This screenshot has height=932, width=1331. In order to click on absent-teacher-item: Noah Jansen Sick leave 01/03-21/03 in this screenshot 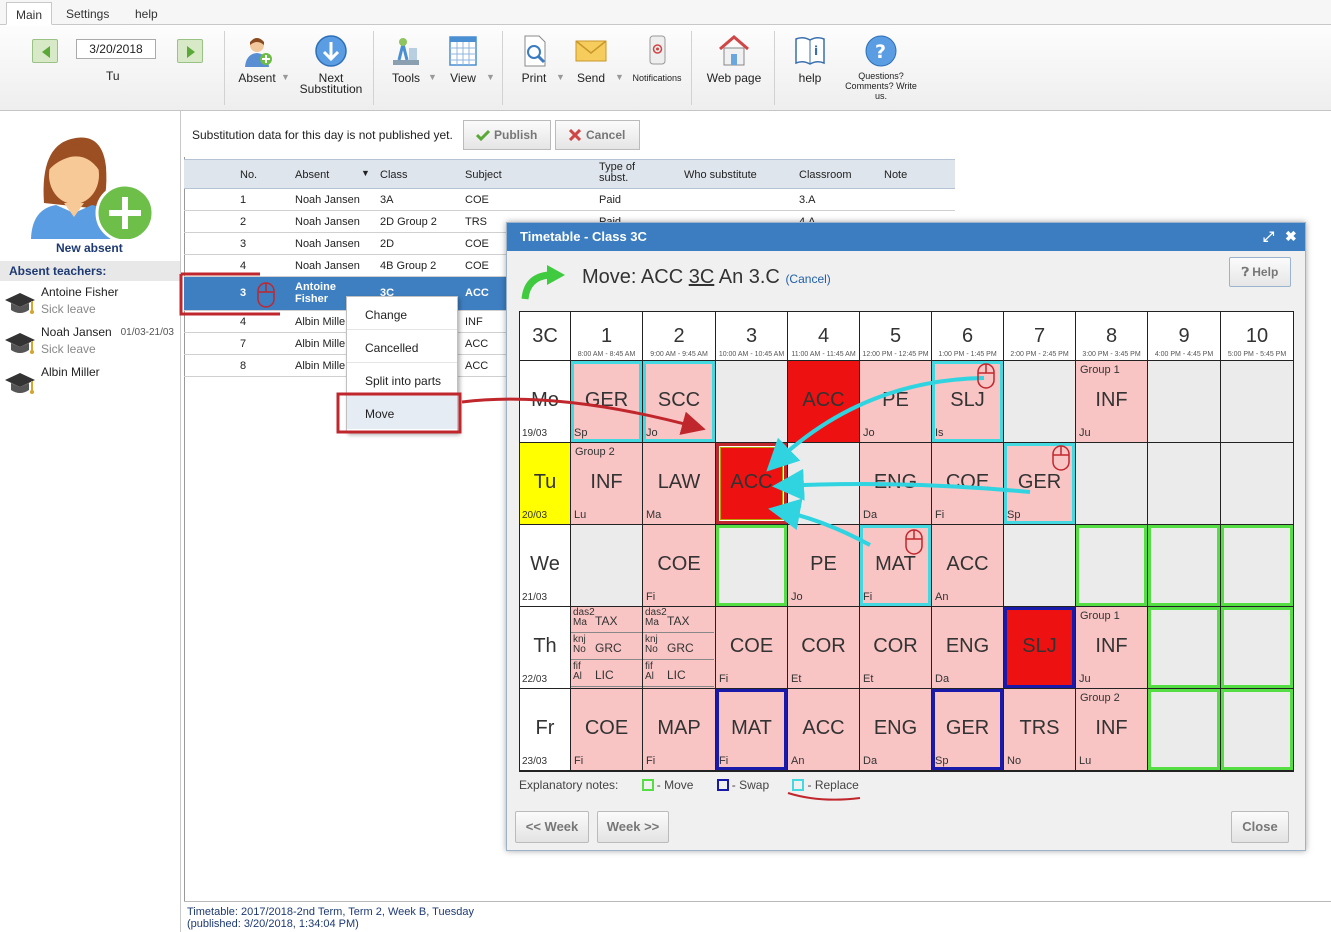, I will do `click(92, 342)`.